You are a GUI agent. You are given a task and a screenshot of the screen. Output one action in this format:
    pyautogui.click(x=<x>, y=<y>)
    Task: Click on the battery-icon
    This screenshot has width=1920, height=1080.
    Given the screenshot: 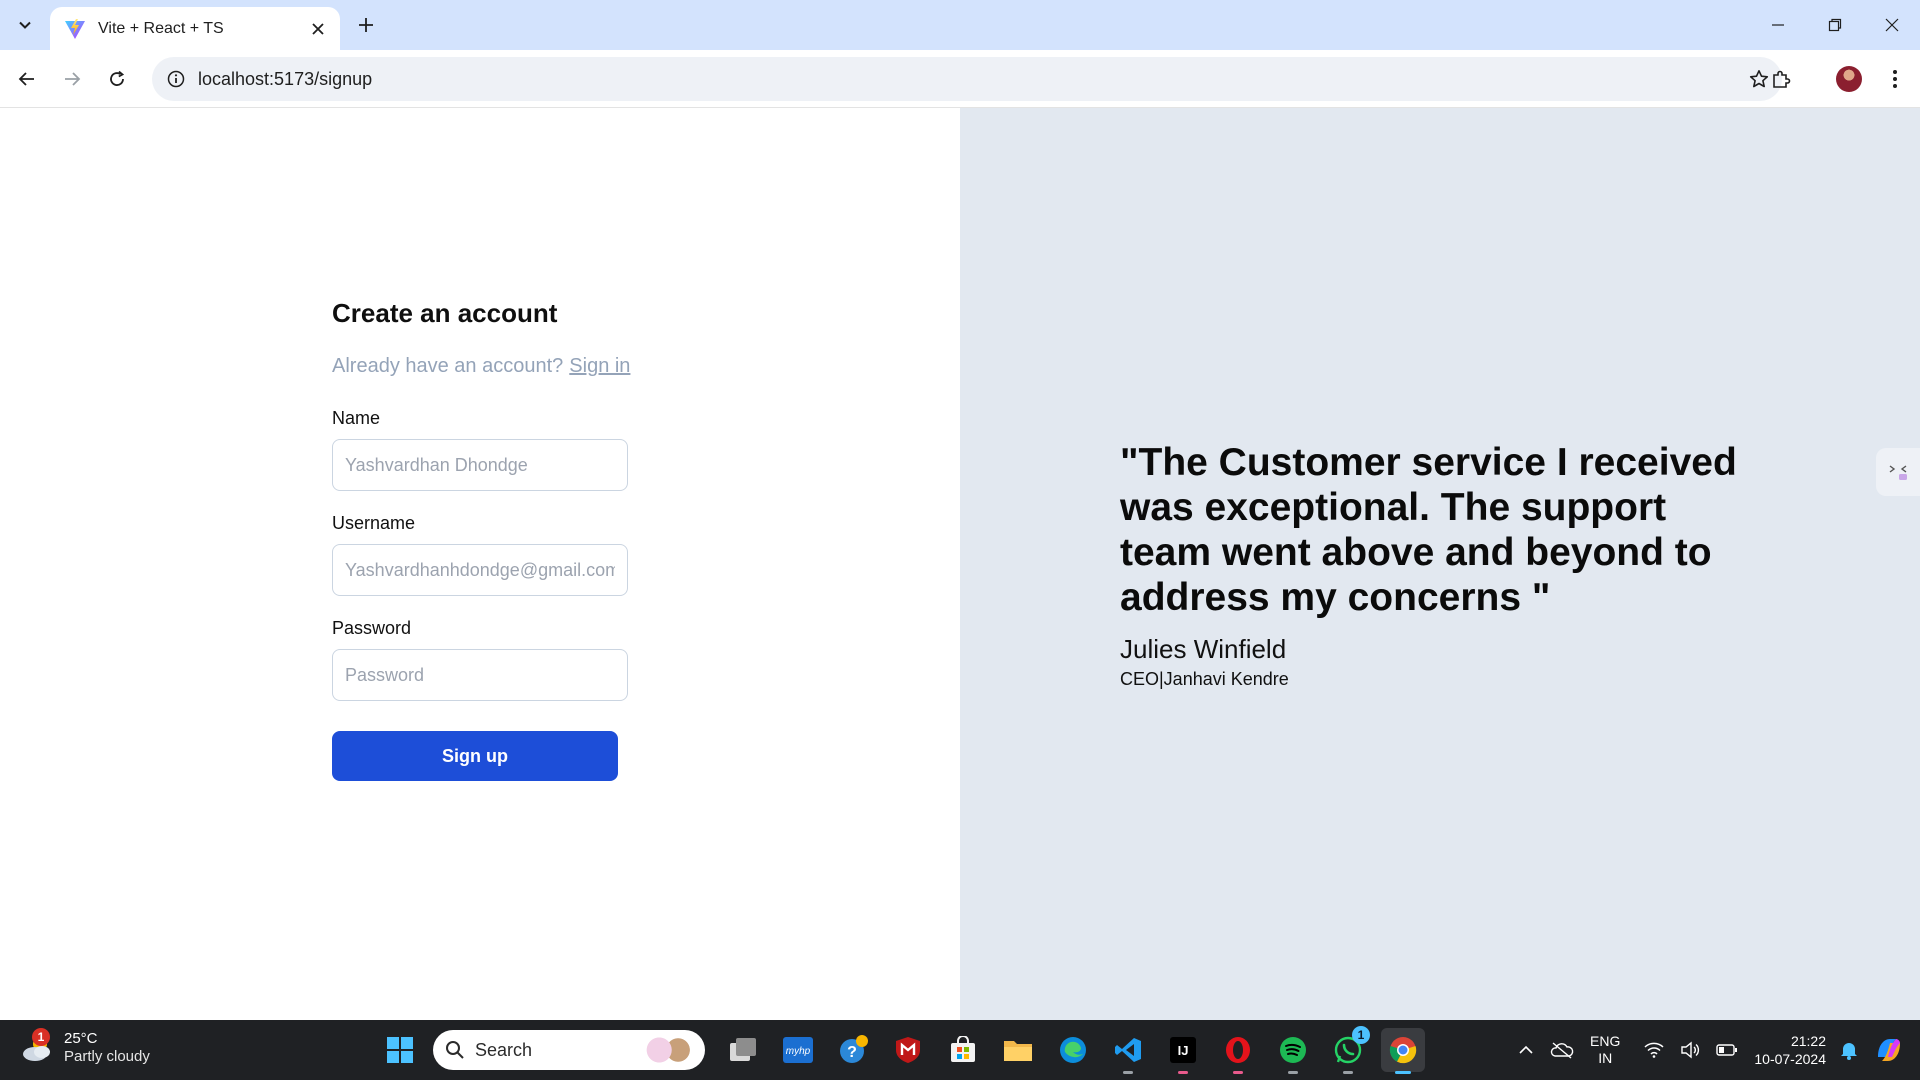 What is the action you would take?
    pyautogui.click(x=1727, y=1050)
    